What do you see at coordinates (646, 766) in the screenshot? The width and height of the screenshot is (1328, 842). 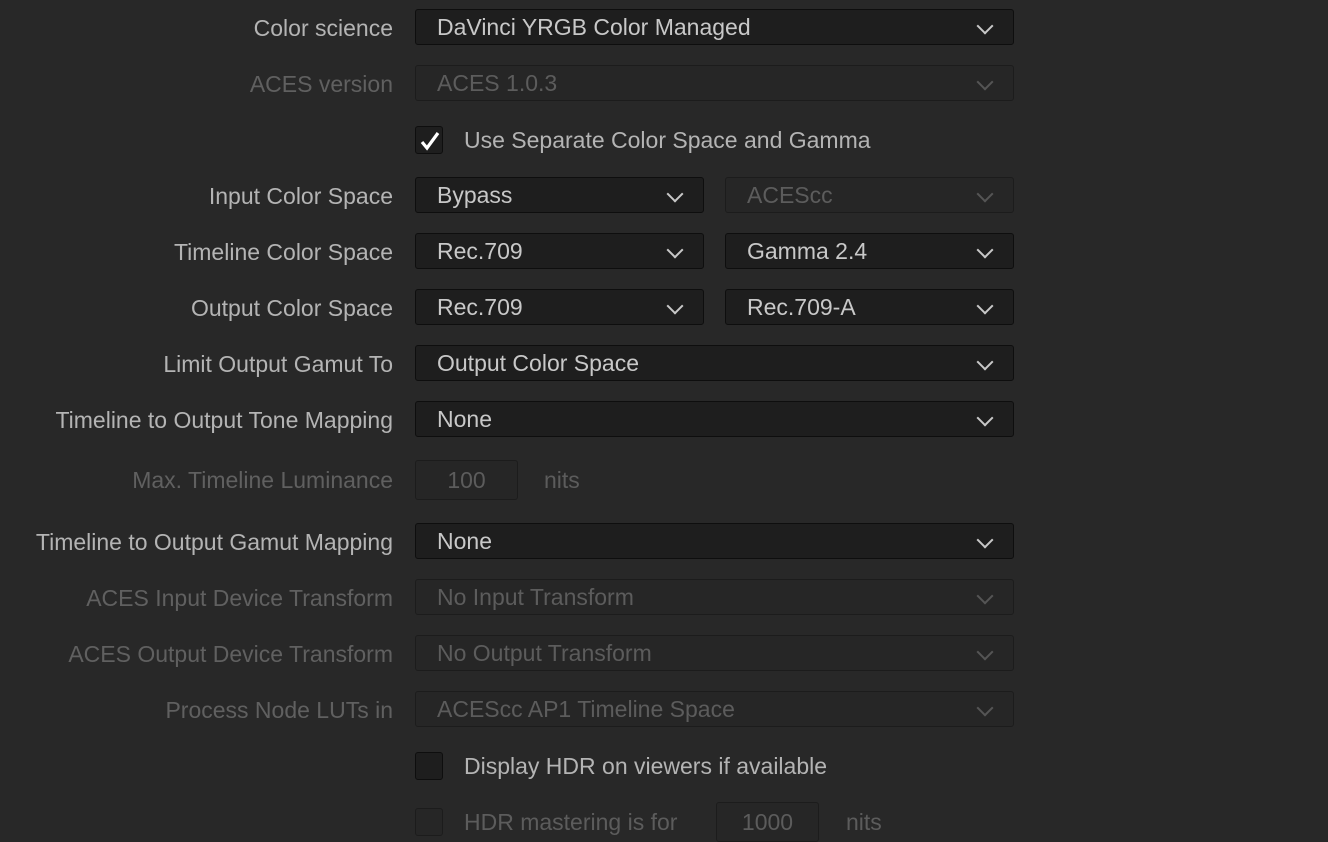 I see `checkbox-label: Display HDR on viewers if available` at bounding box center [646, 766].